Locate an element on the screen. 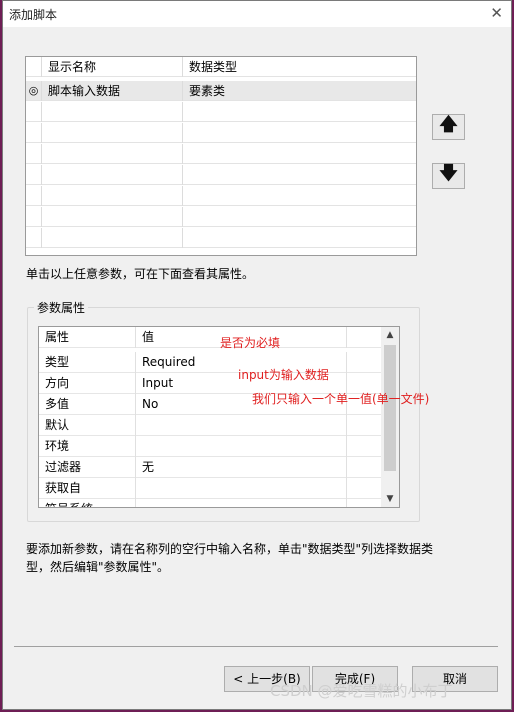 The width and height of the screenshot is (514, 712). column-header-data-type: 数据类型 is located at coordinates (300, 67).